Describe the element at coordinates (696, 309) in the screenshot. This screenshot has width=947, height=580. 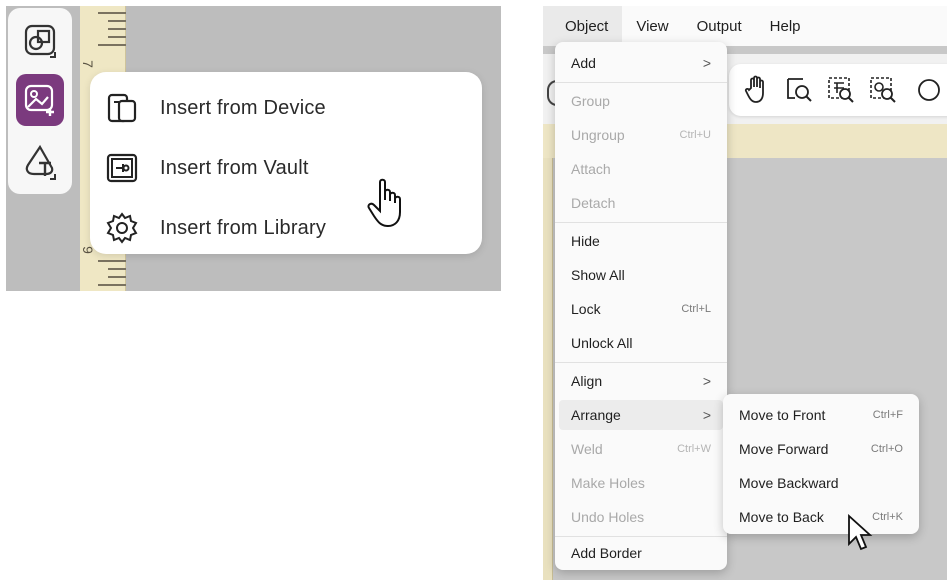
I see `shortcut-label: Ctrl+L` at that location.